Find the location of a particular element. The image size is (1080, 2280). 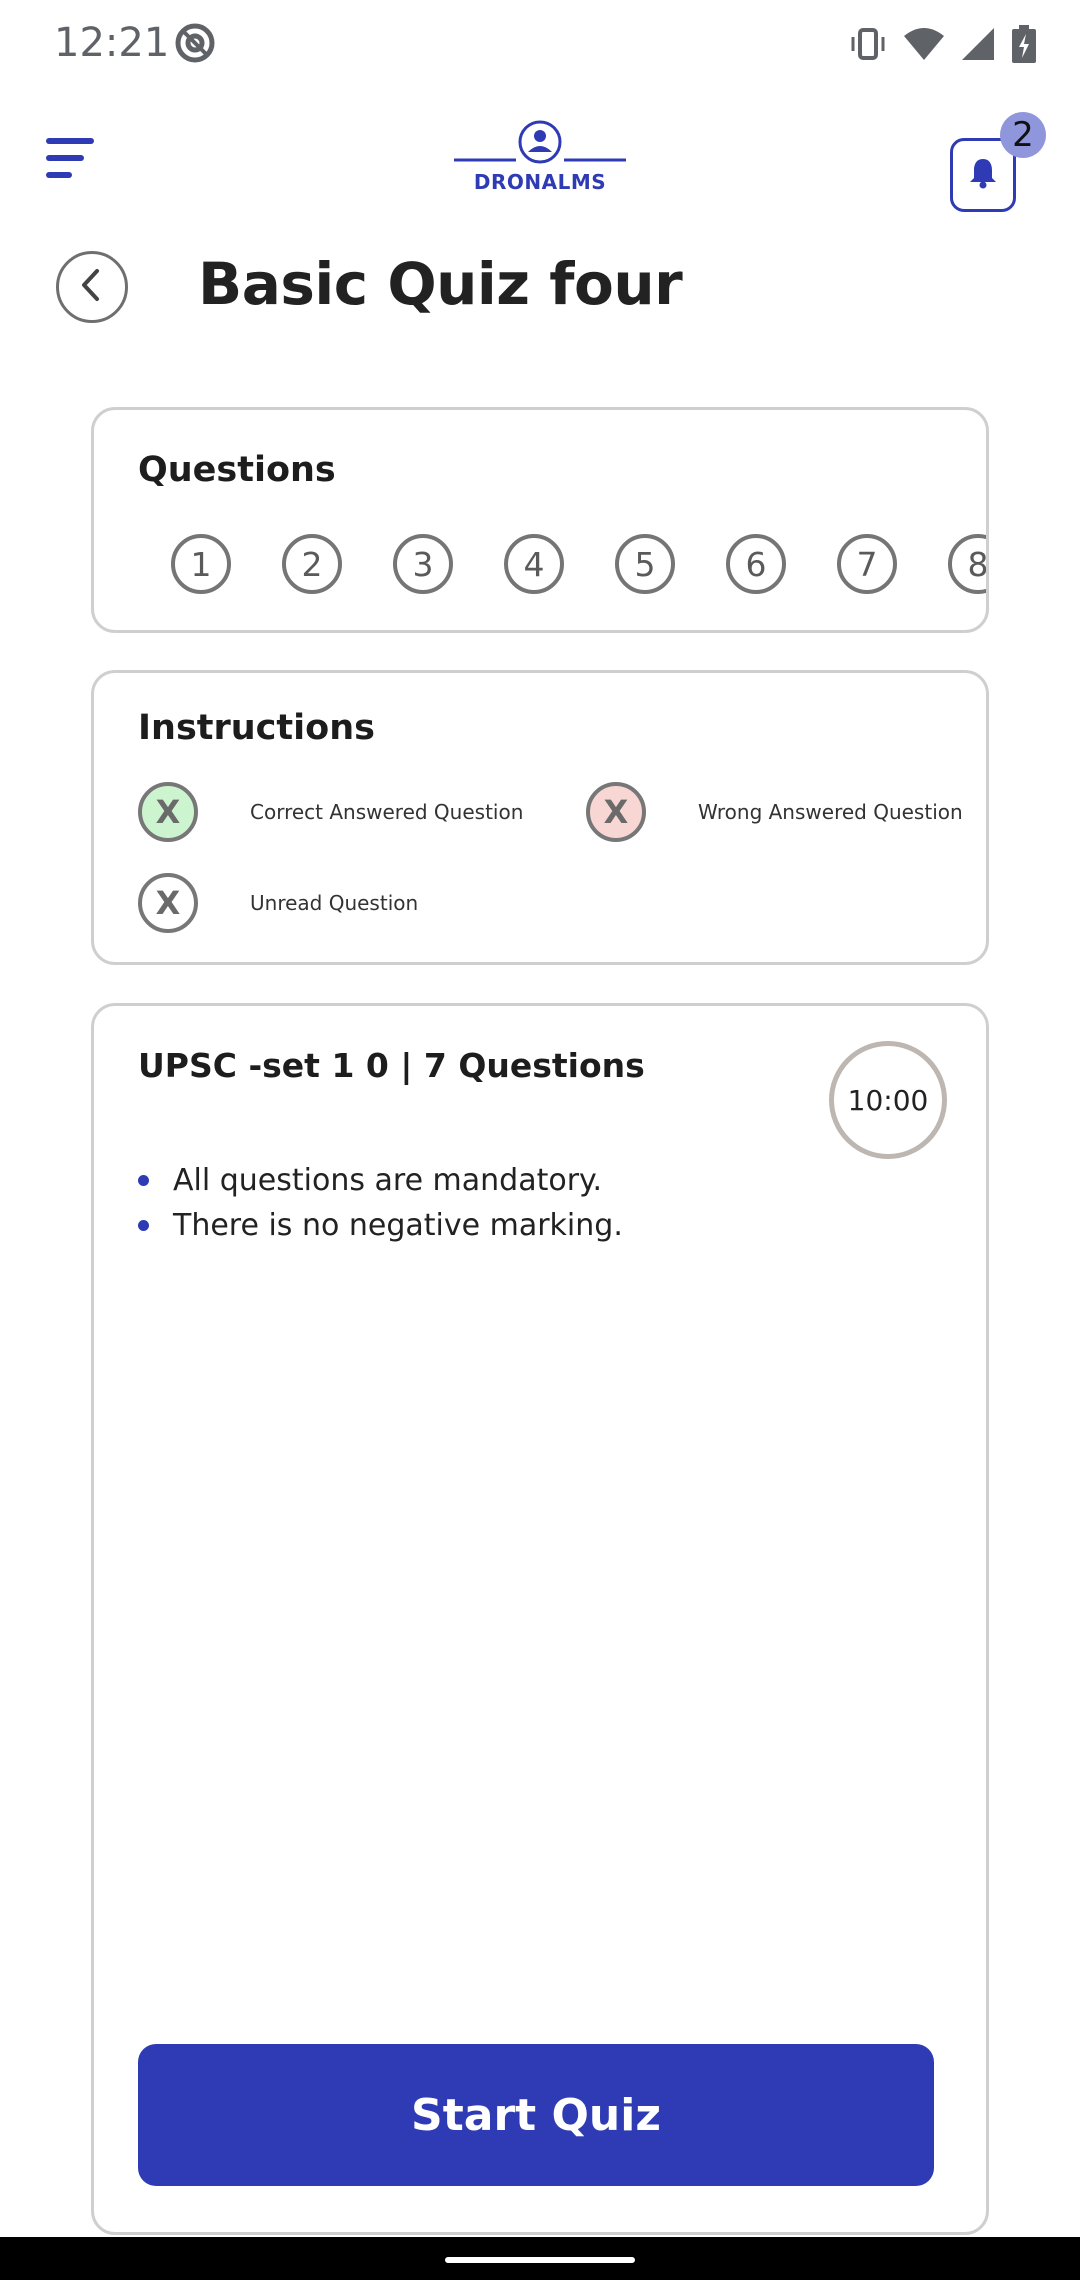

app-logo: DRONALMS is located at coordinates (540, 160).